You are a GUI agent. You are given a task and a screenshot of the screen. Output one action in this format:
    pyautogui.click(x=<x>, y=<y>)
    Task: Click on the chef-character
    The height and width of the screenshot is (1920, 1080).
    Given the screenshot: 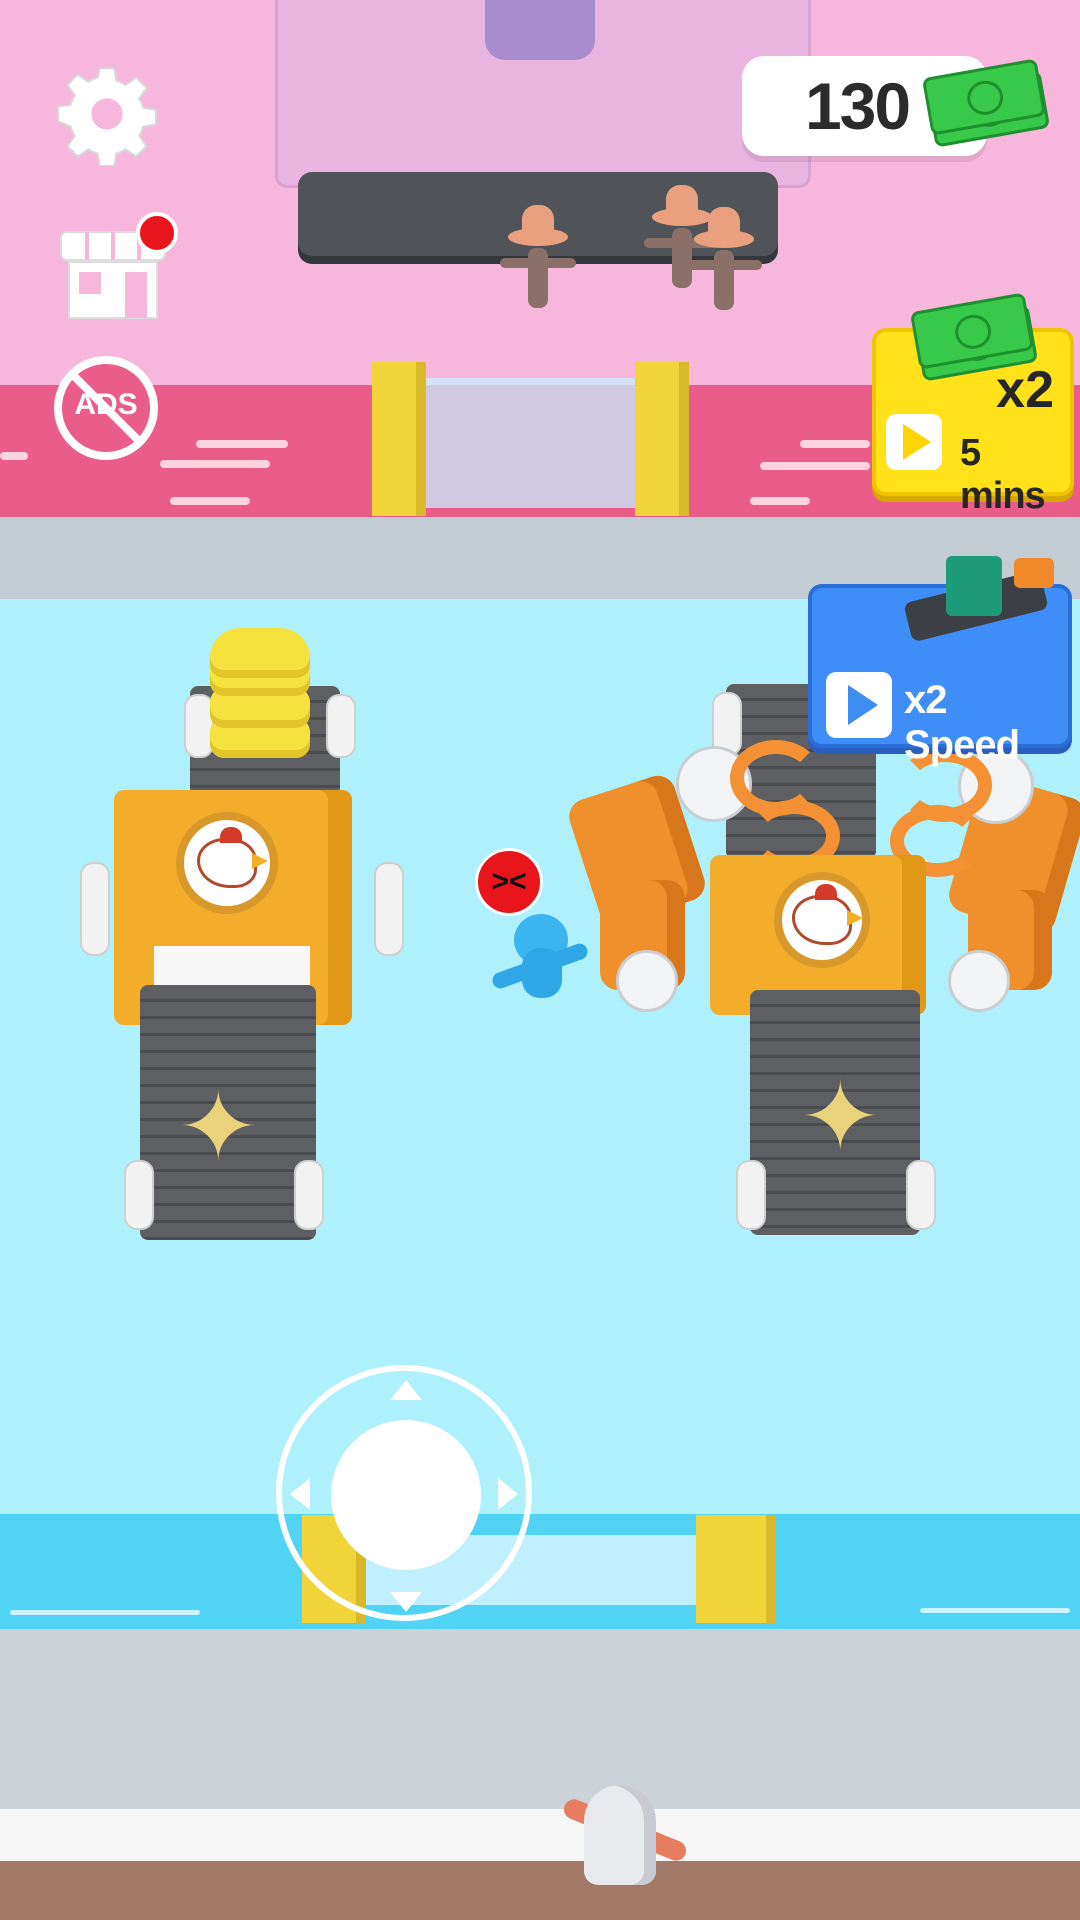 What is the action you would take?
    pyautogui.click(x=620, y=1835)
    